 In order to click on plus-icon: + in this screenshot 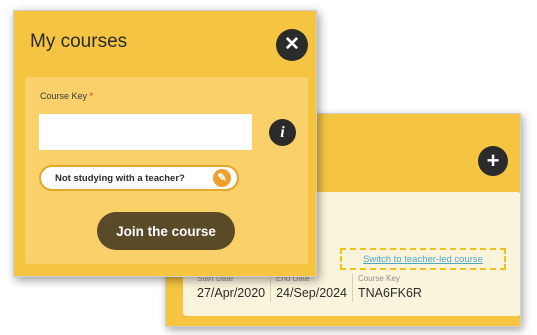, I will do `click(493, 161)`.